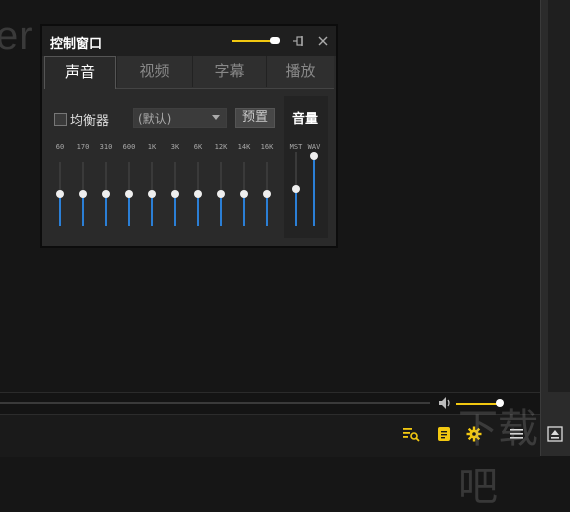  I want to click on background-text: er, so click(17, 36).